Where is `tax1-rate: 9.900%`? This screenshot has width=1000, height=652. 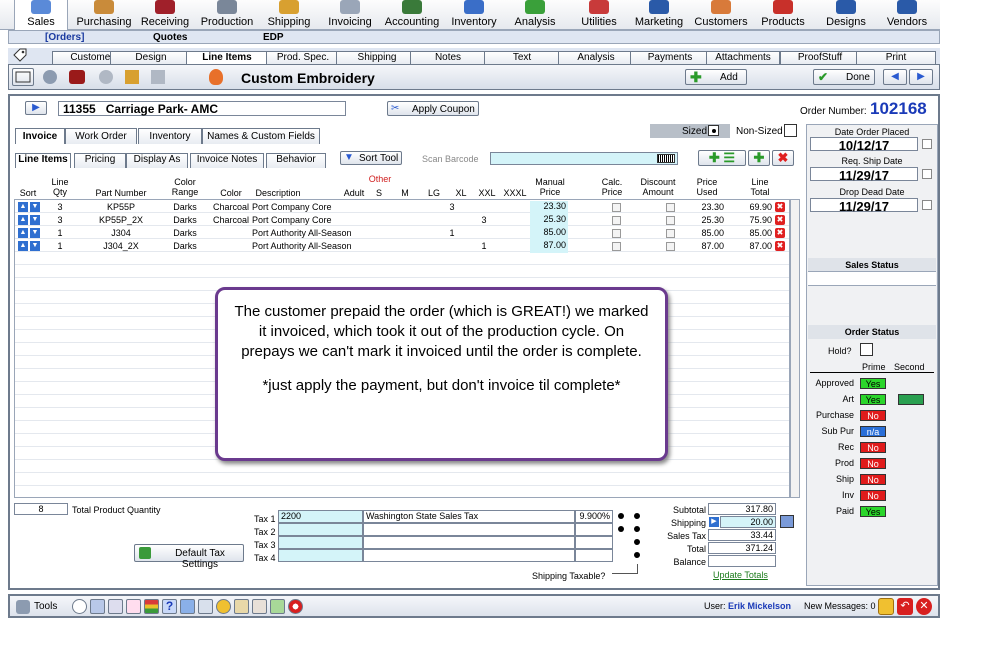
tax1-rate: 9.900% is located at coordinates (594, 516).